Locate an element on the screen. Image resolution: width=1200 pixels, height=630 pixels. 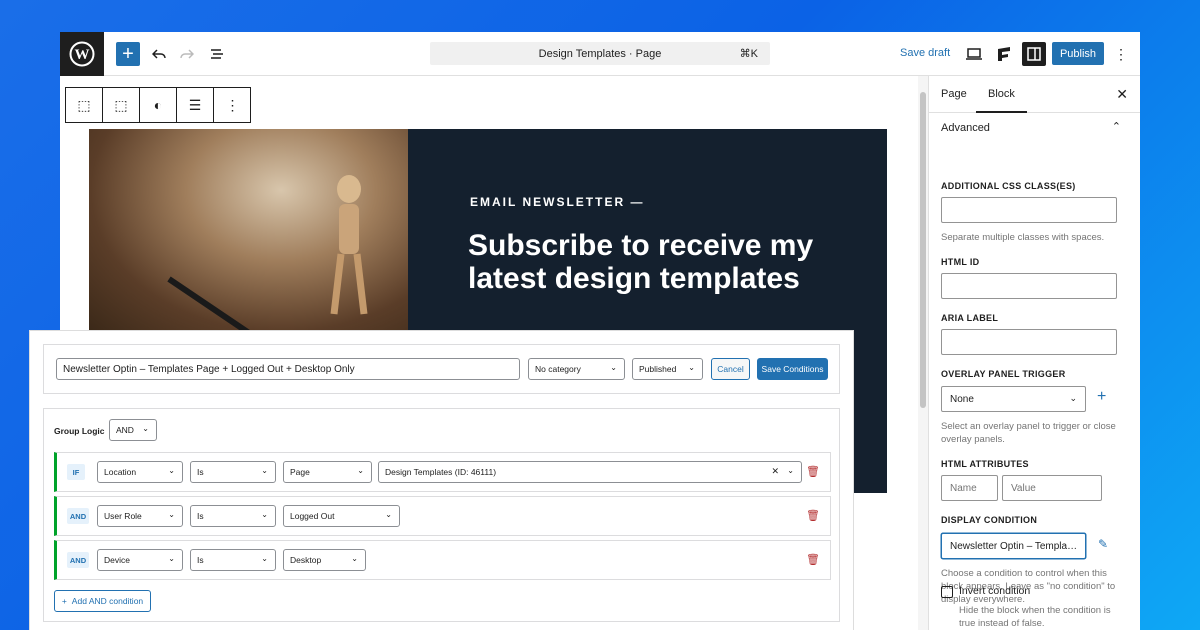
category-select: No category ⌄ is located at coordinates (576, 369).